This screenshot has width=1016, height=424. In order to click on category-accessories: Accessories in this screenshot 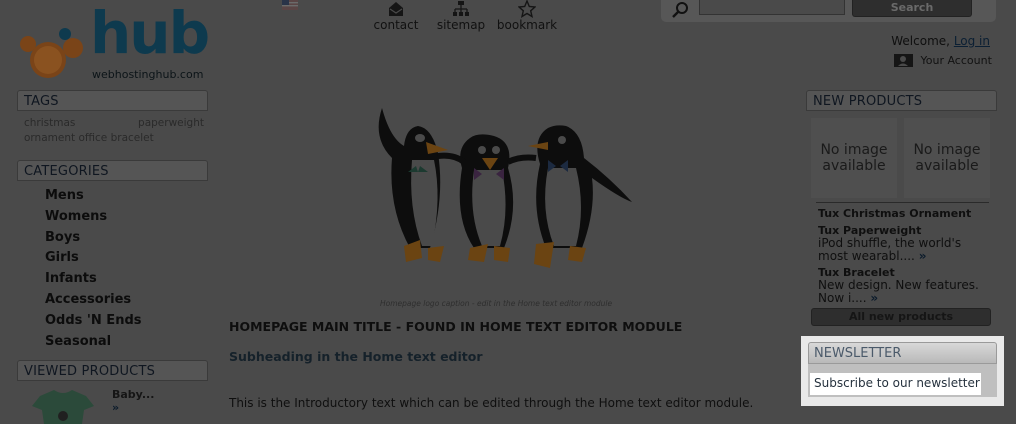, I will do `click(93, 300)`.